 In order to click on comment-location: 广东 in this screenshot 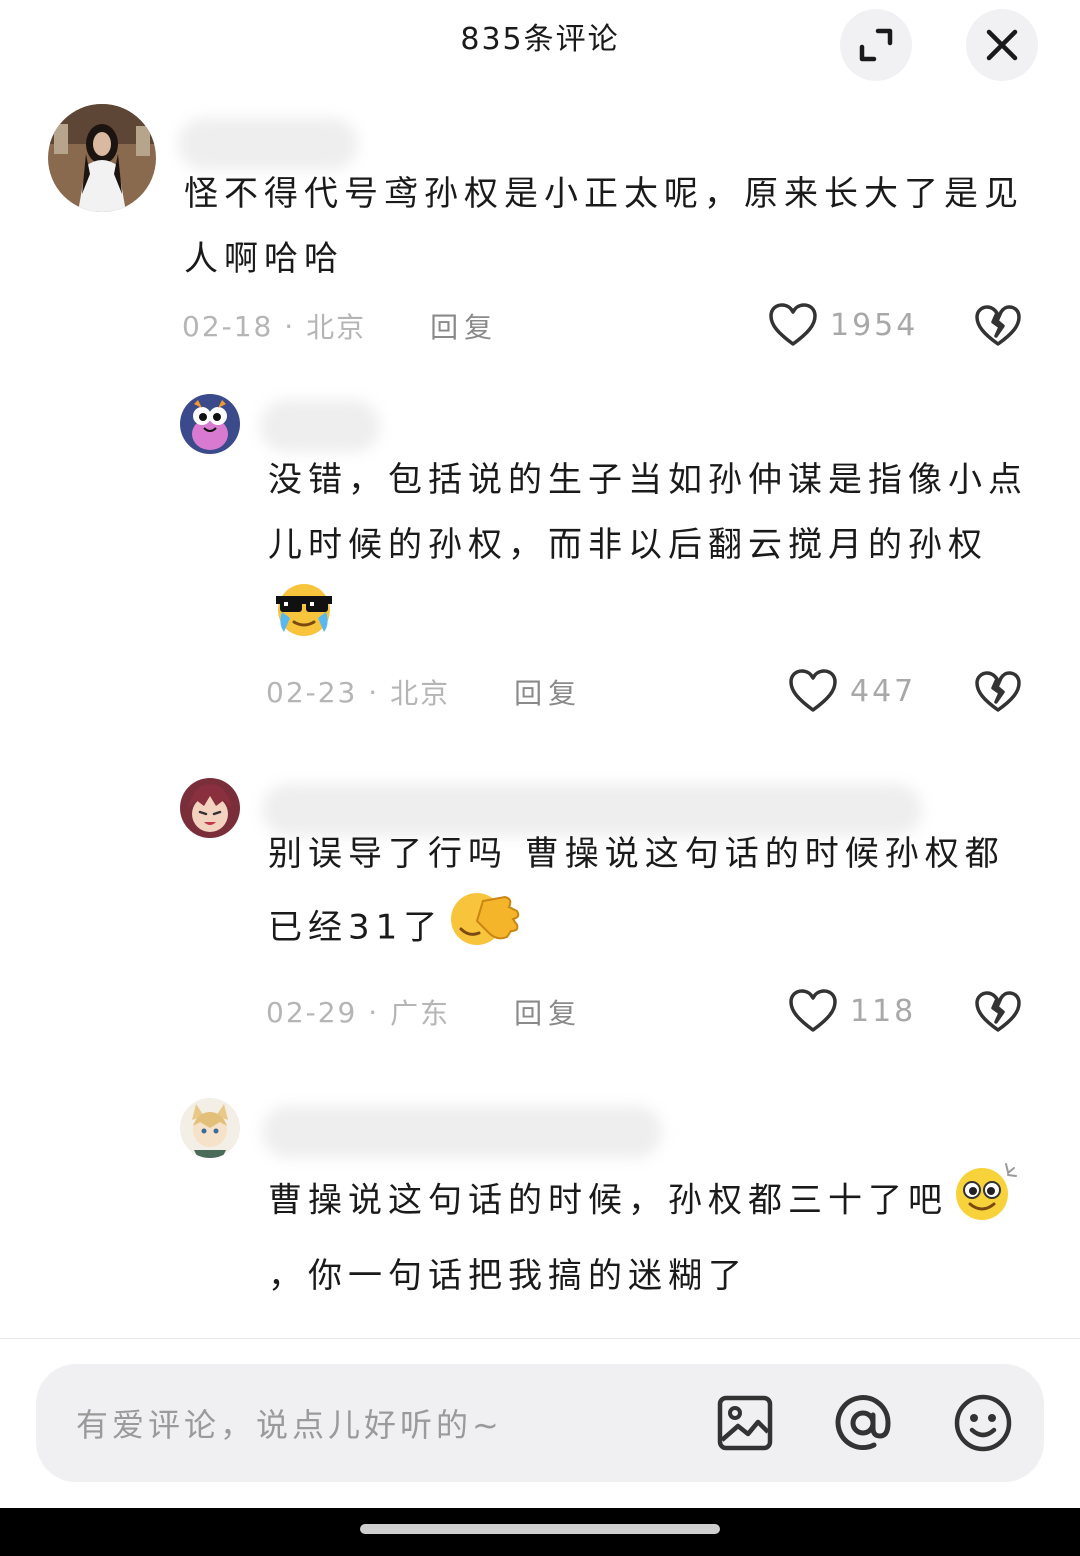, I will do `click(420, 1013)`.